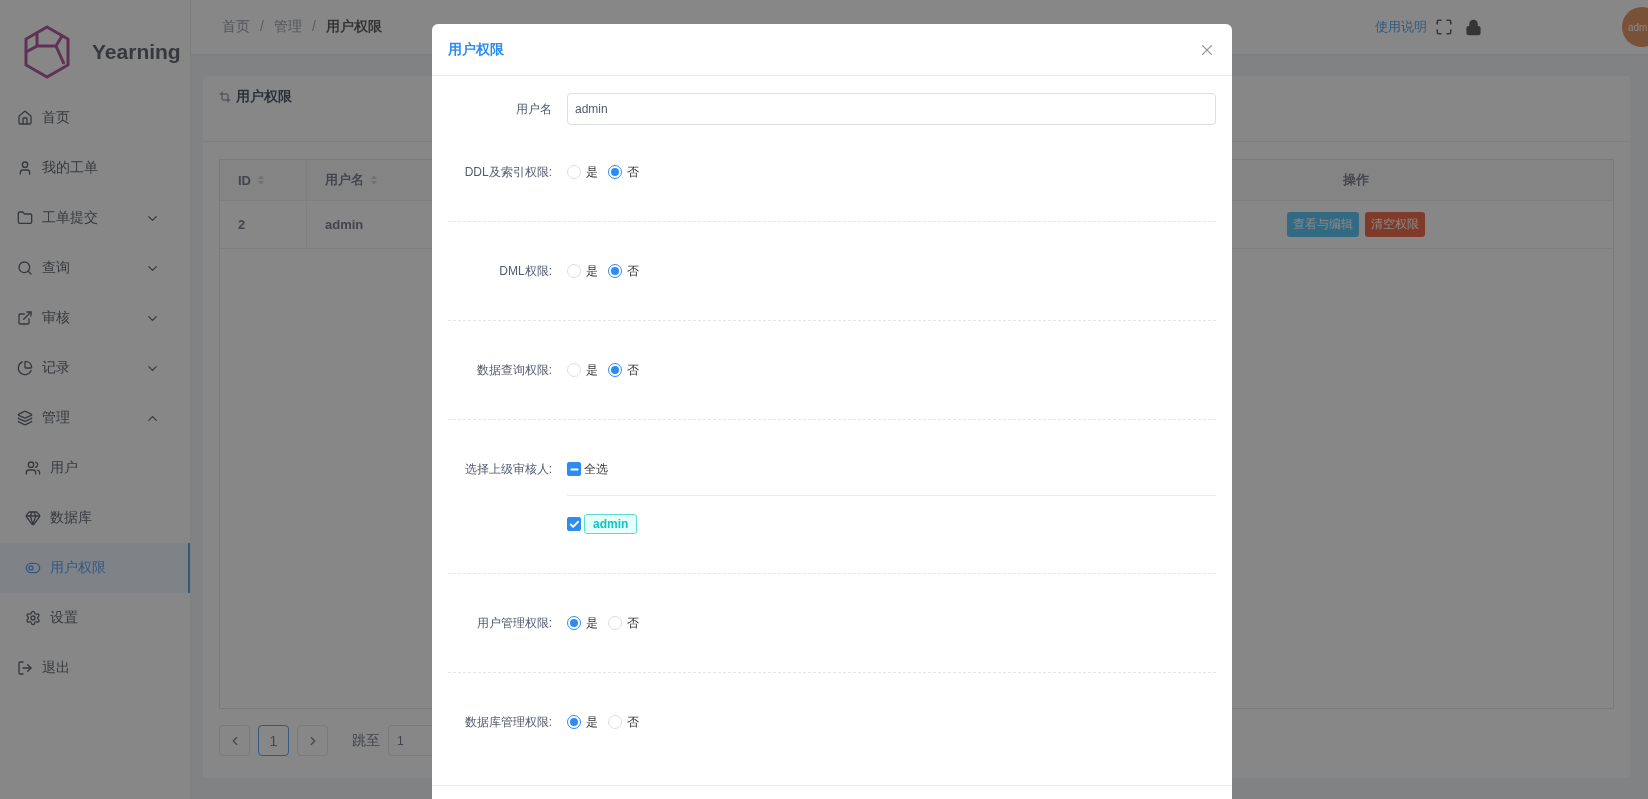 The height and width of the screenshot is (799, 1648). I want to click on column-header: ID, so click(244, 180).